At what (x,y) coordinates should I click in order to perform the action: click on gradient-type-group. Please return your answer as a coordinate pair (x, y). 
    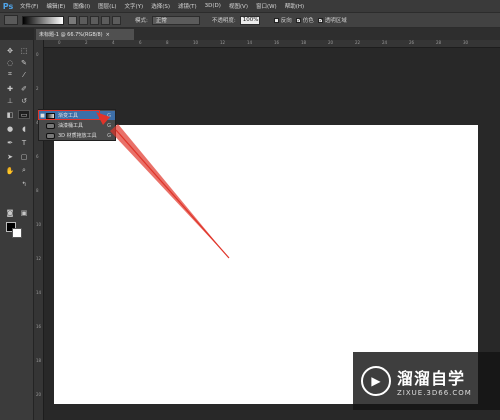
    Looking at the image, I should click on (94, 20).